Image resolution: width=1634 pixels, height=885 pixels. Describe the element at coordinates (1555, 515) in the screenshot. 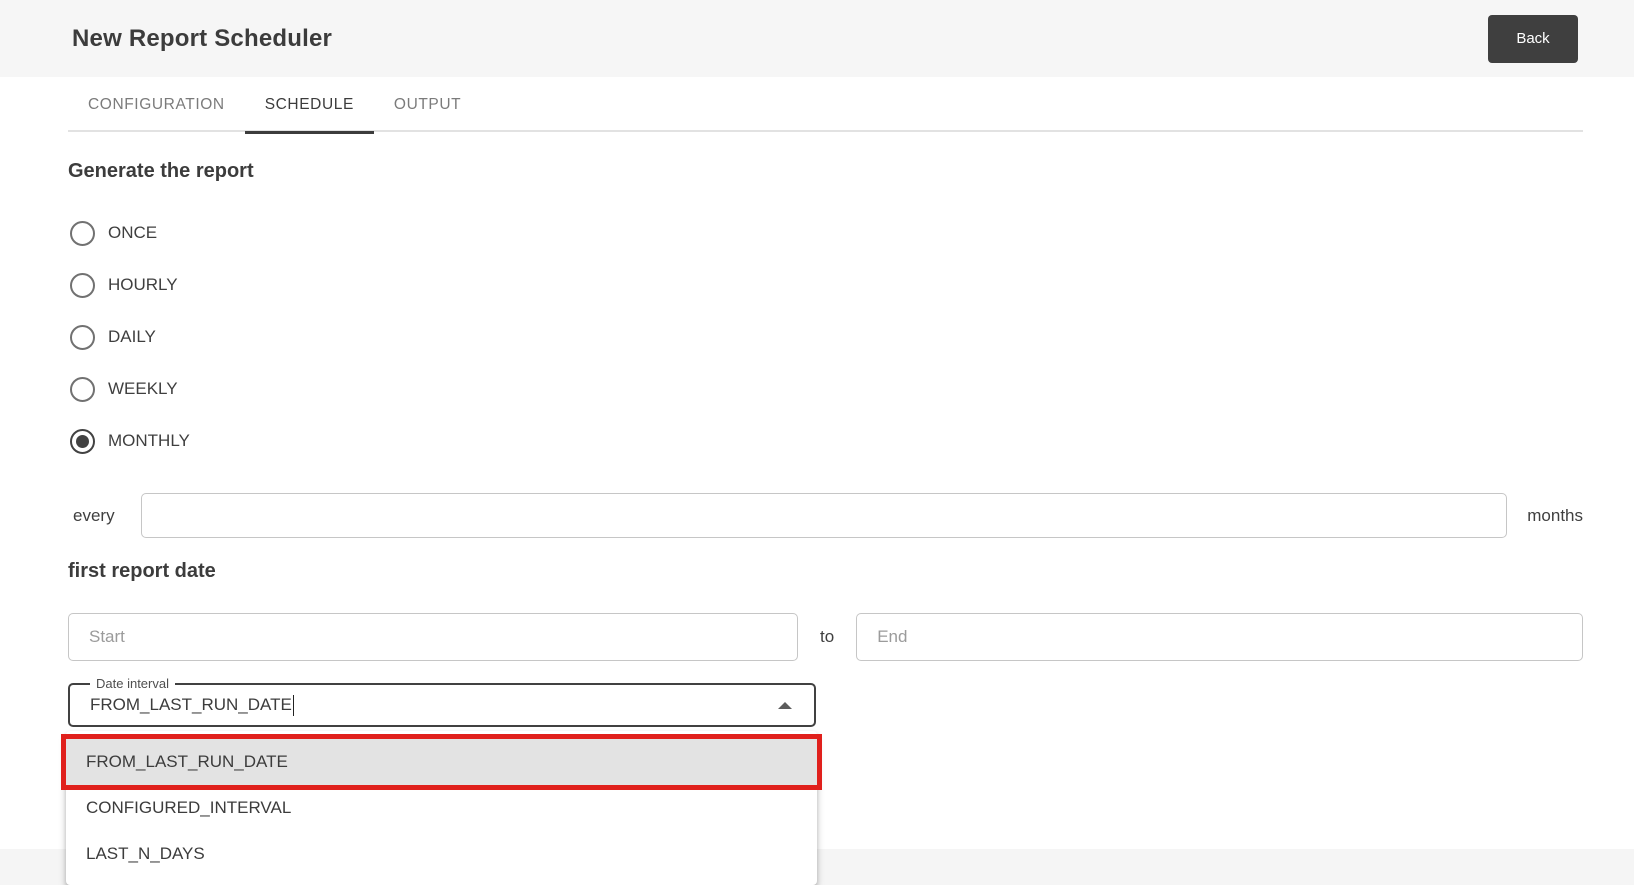

I see `months-label: months` at that location.